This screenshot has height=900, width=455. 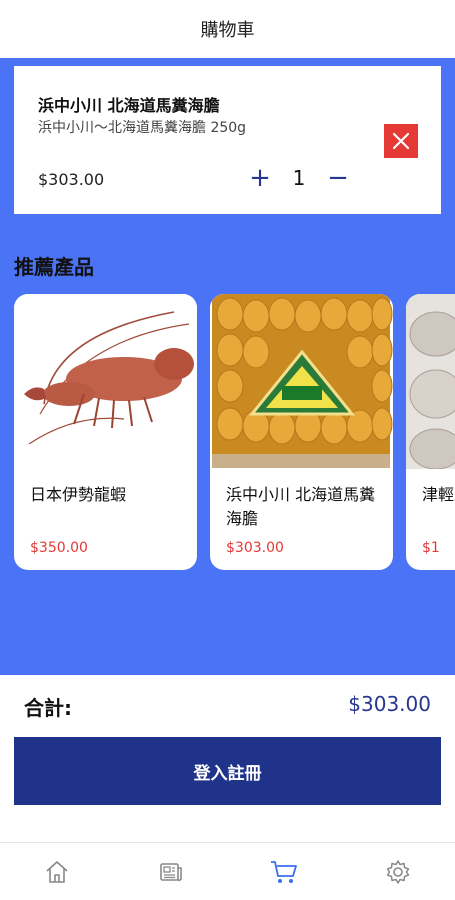 What do you see at coordinates (227, 871) in the screenshot?
I see `bottom-tab-bar` at bounding box center [227, 871].